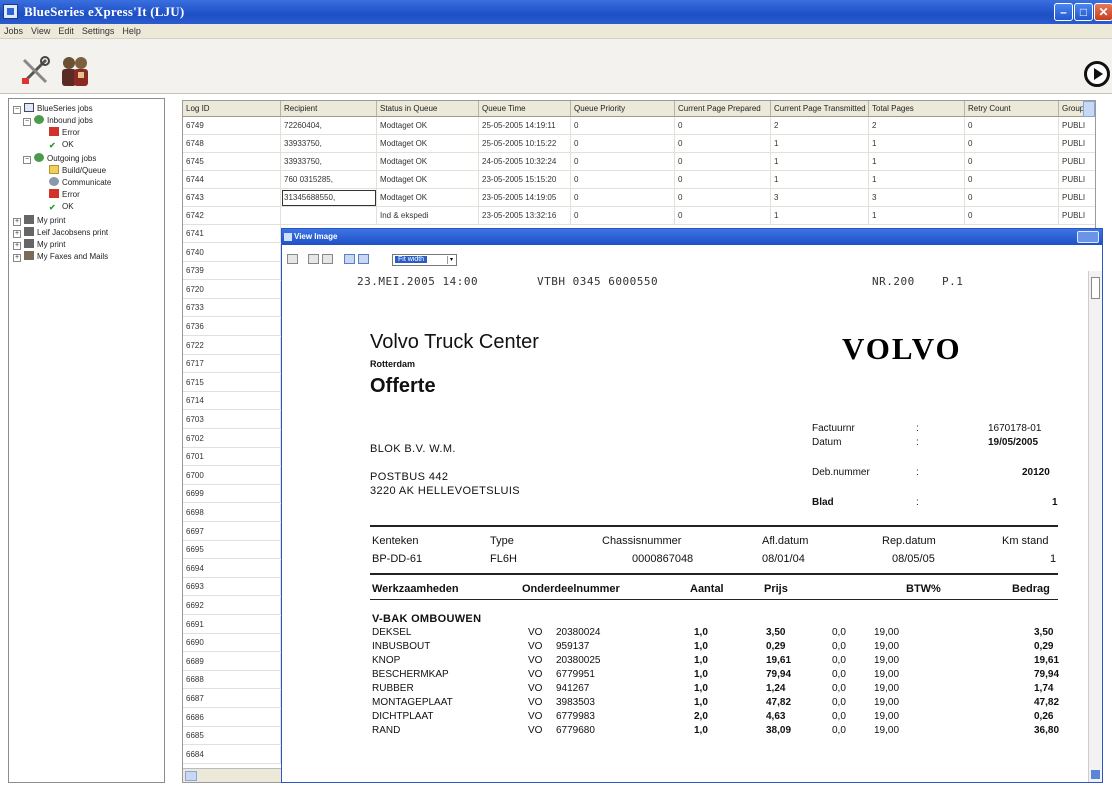 The image size is (1112, 795). I want to click on scroll-up-arrow-icon, so click(1089, 109).